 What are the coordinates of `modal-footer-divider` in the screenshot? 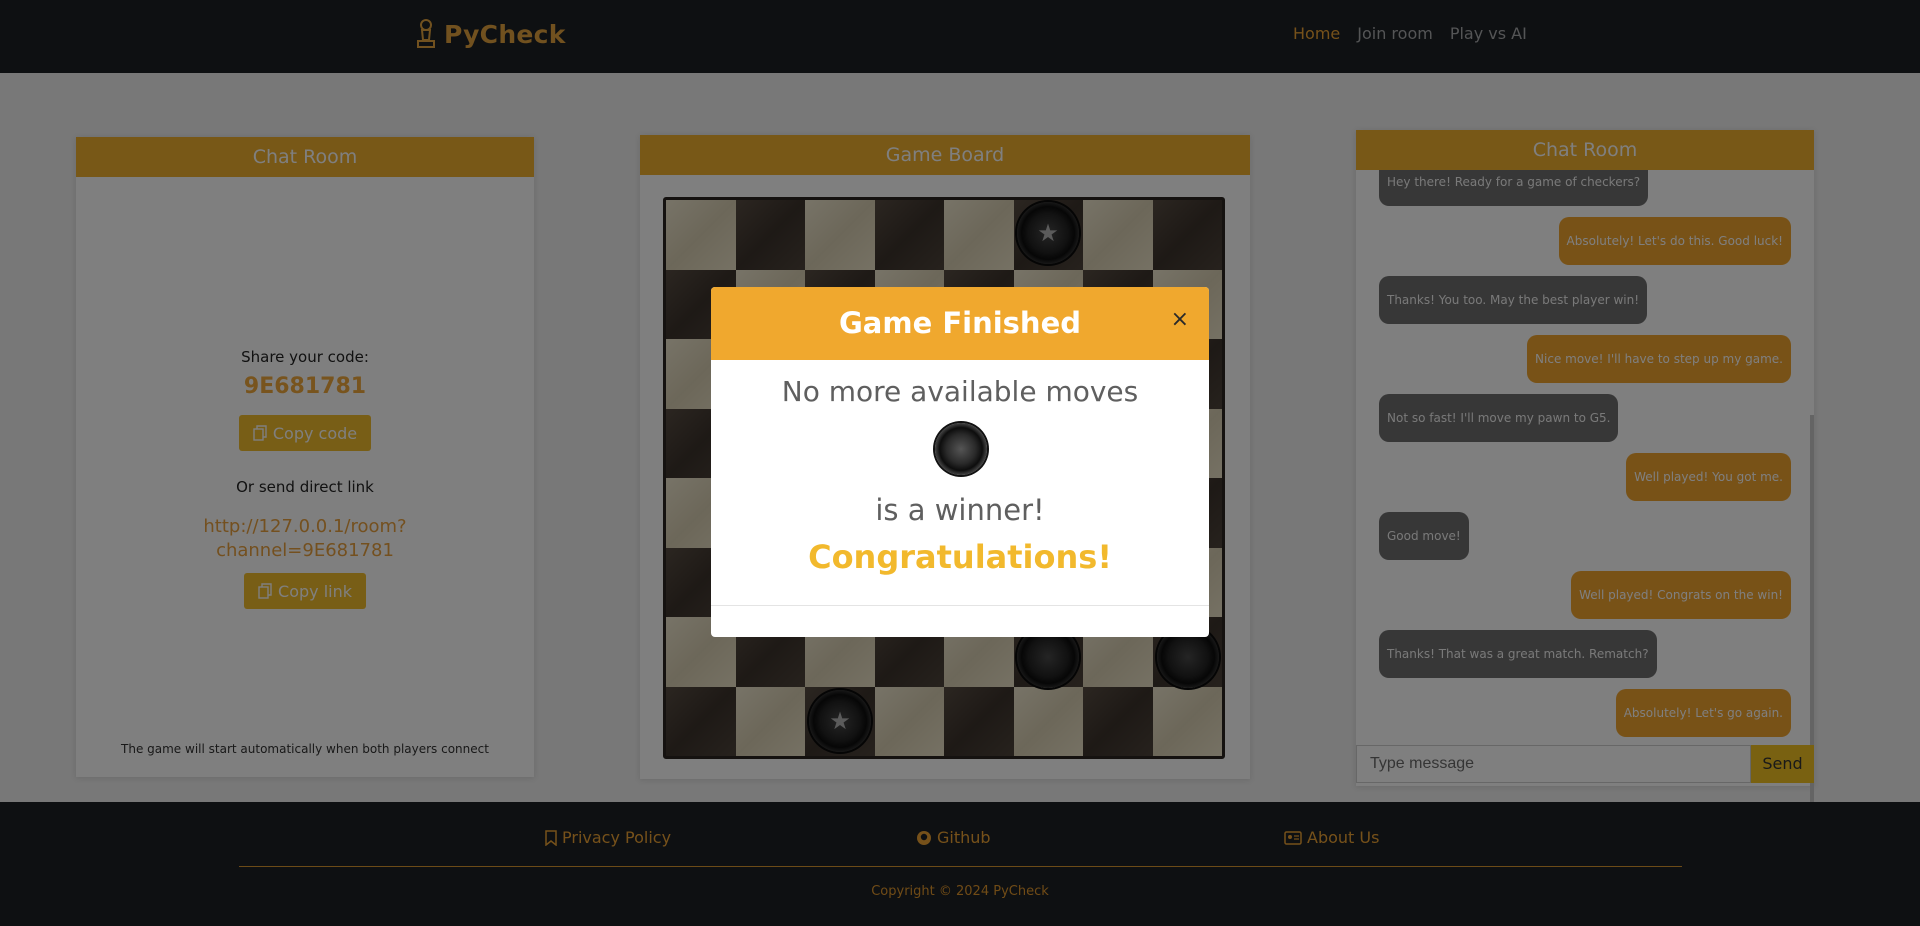 It's located at (960, 605).